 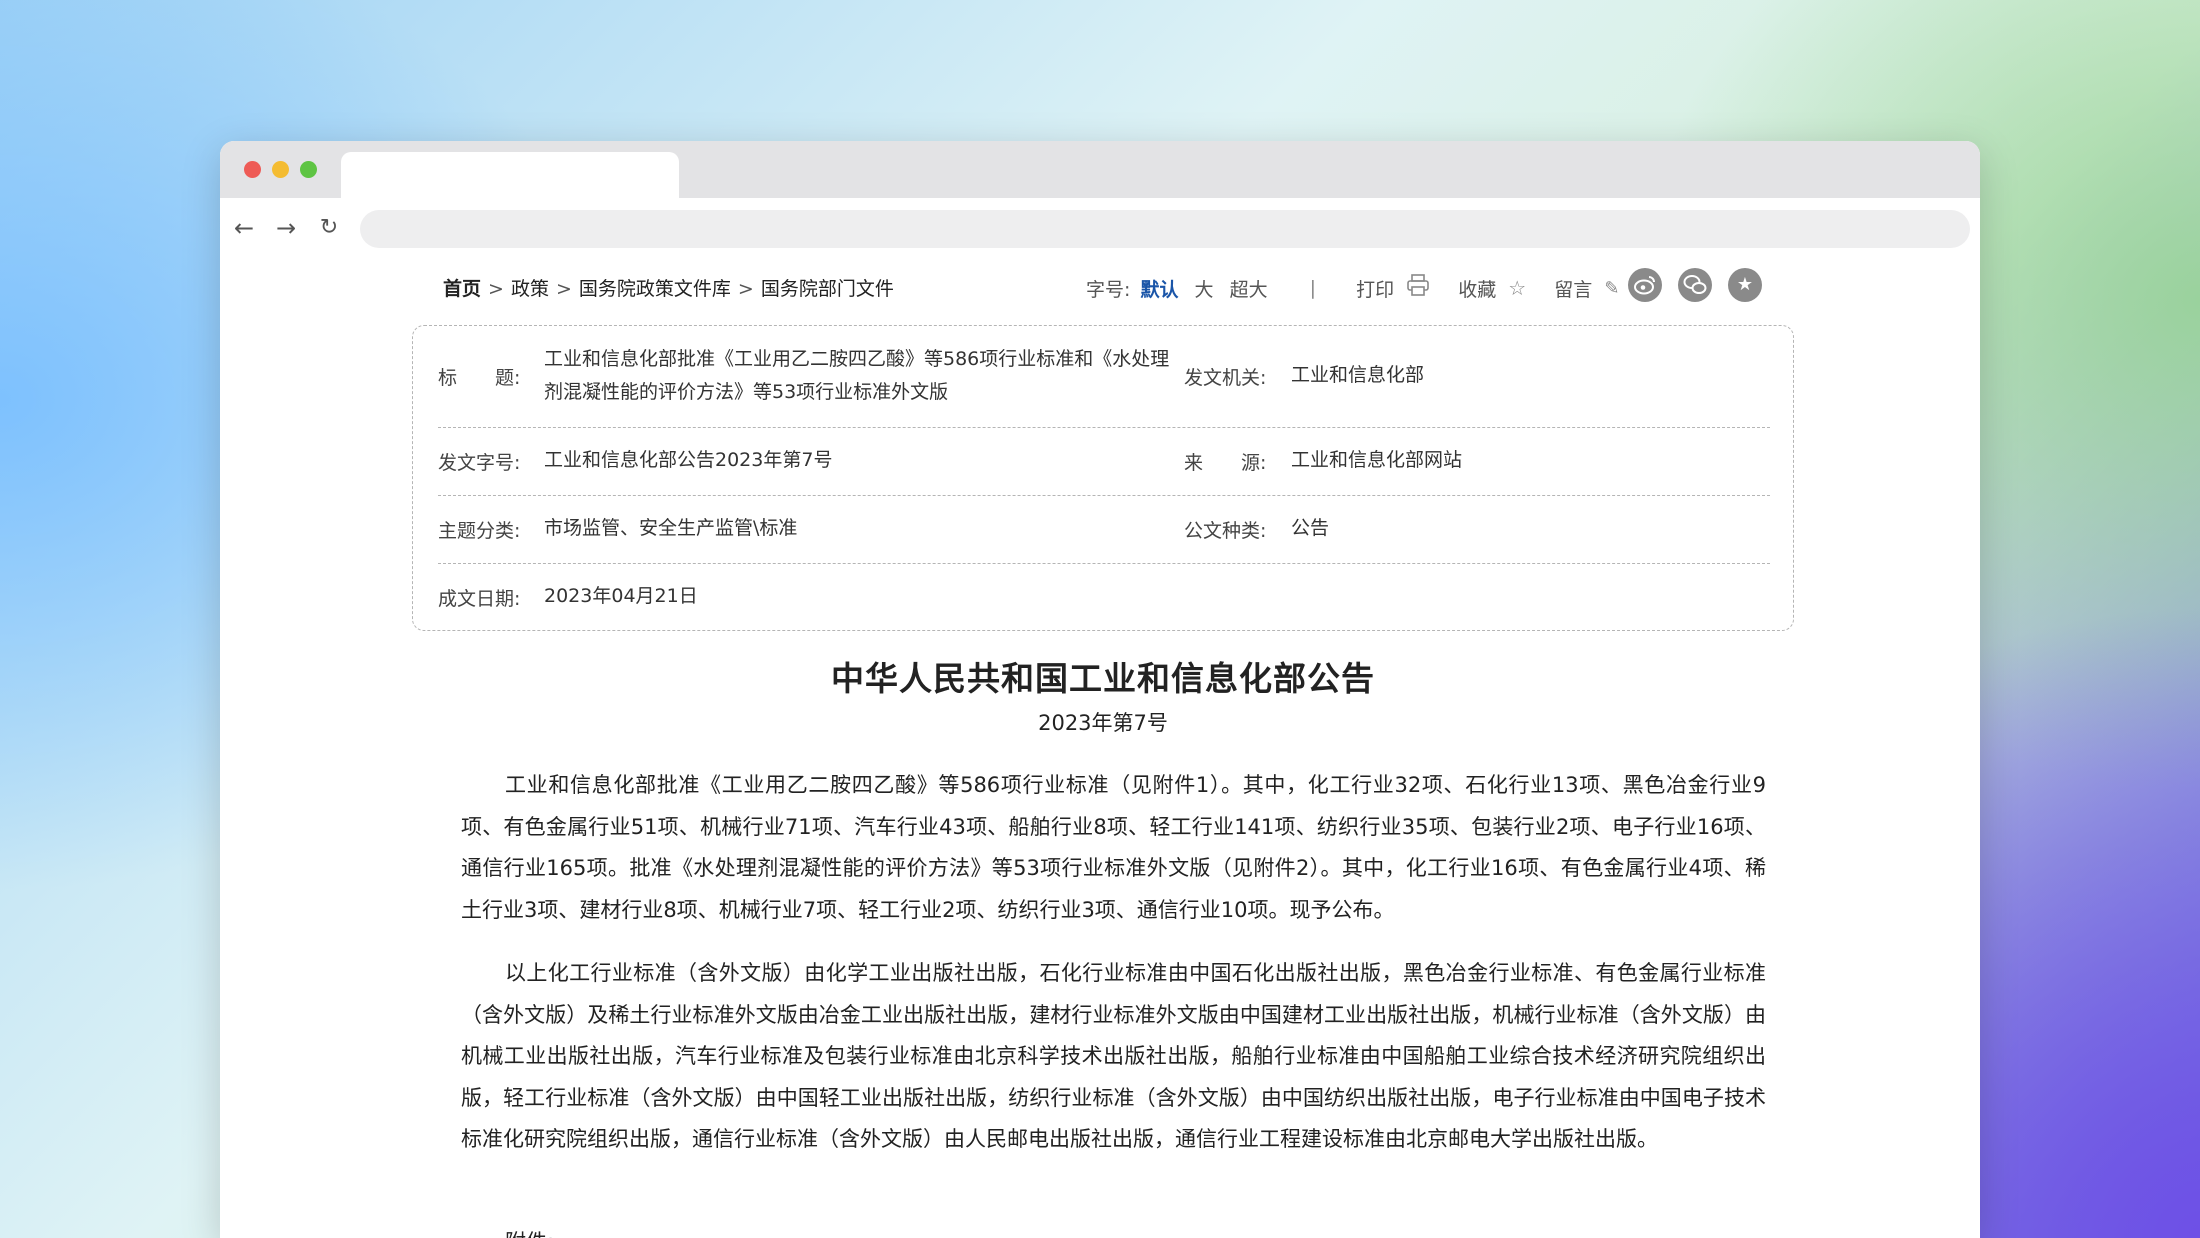 I want to click on breadcrumb-home-link: 首页, so click(x=462, y=289).